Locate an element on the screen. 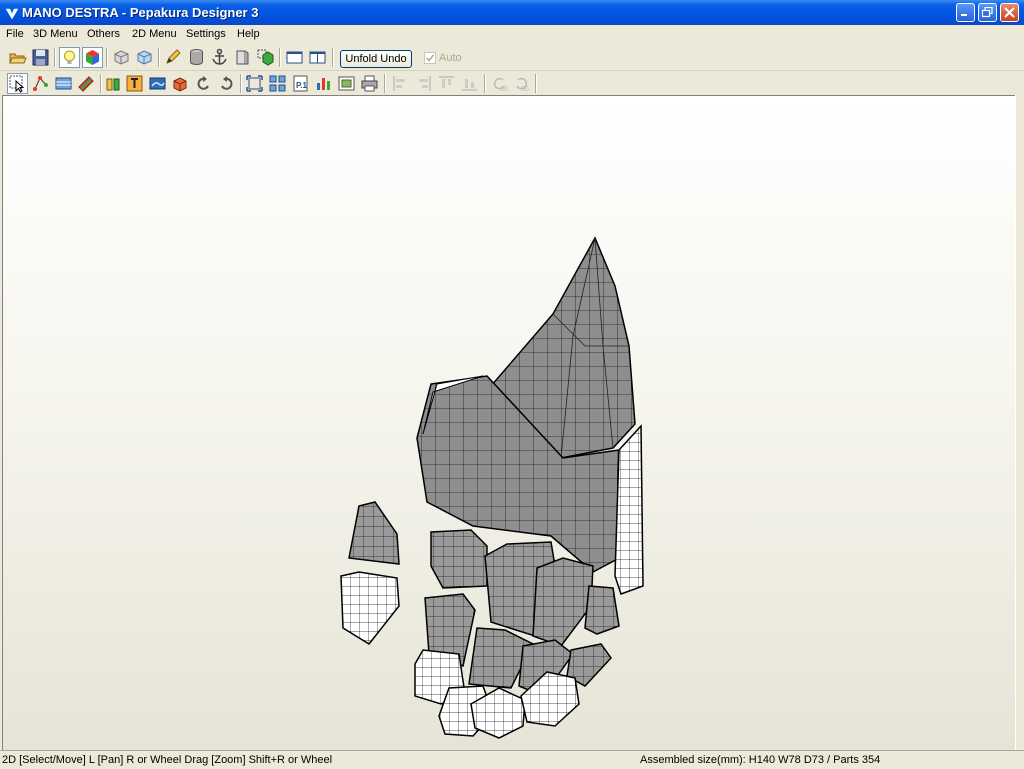 This screenshot has width=1024, height=769. open-icon is located at coordinates (18, 58).